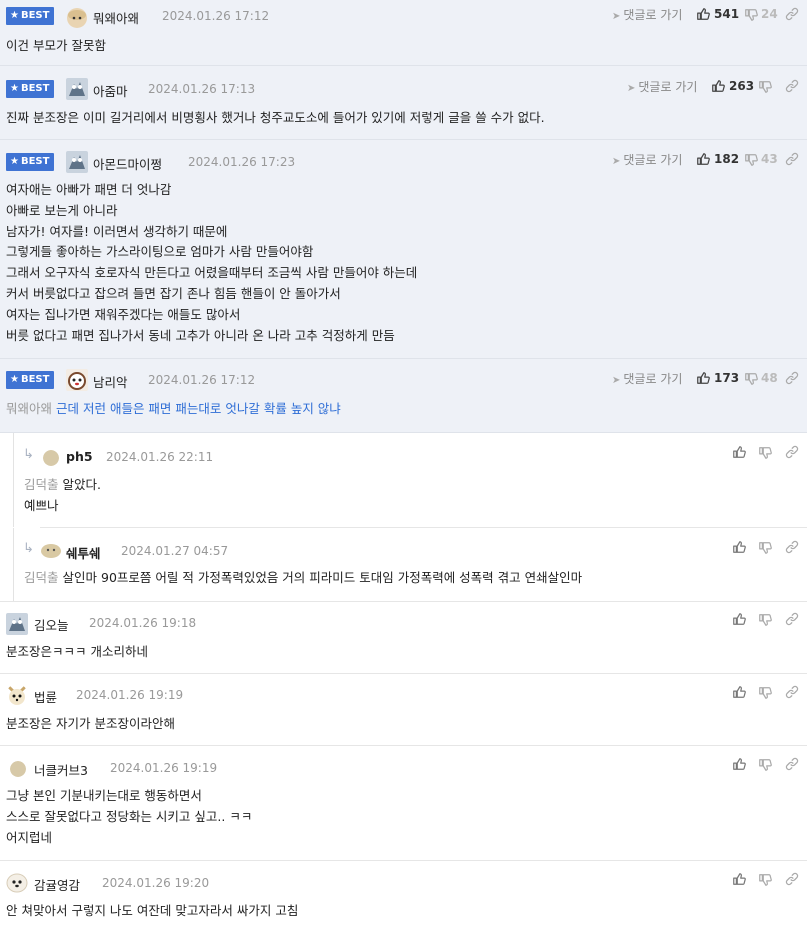  Describe the element at coordinates (51, 624) in the screenshot. I see `nickname: 김오늘` at that location.